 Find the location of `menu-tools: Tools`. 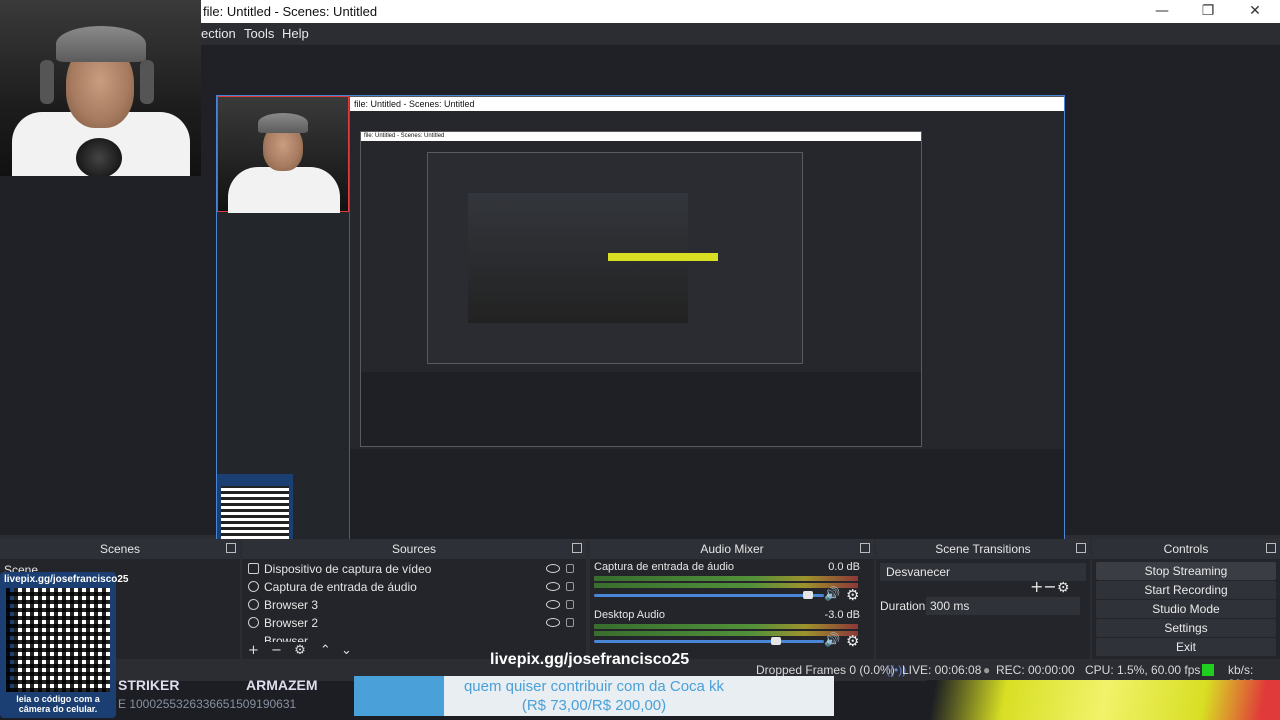

menu-tools: Tools is located at coordinates (259, 33).